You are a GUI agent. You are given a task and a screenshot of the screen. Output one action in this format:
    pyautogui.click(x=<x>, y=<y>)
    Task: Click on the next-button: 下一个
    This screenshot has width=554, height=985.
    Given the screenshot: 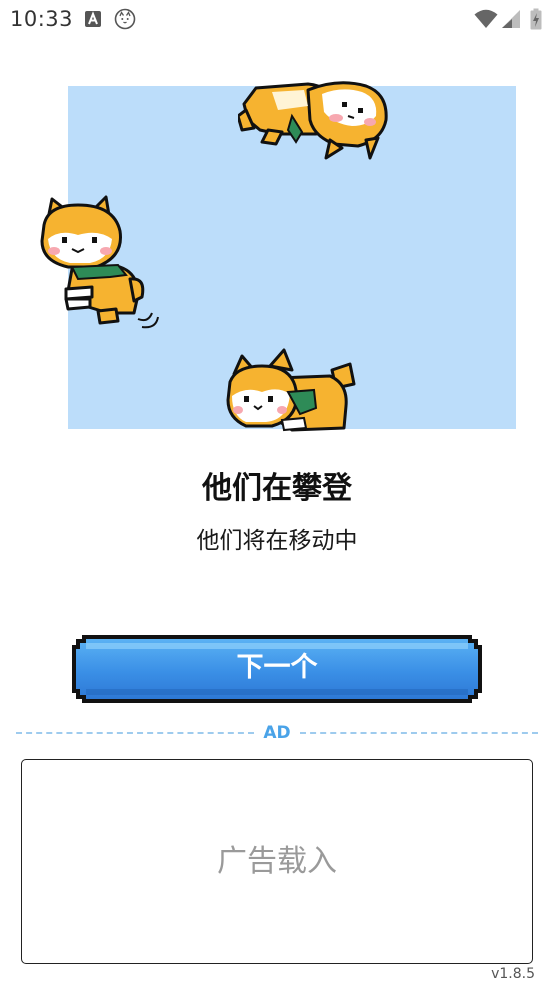 What is the action you would take?
    pyautogui.click(x=277, y=669)
    